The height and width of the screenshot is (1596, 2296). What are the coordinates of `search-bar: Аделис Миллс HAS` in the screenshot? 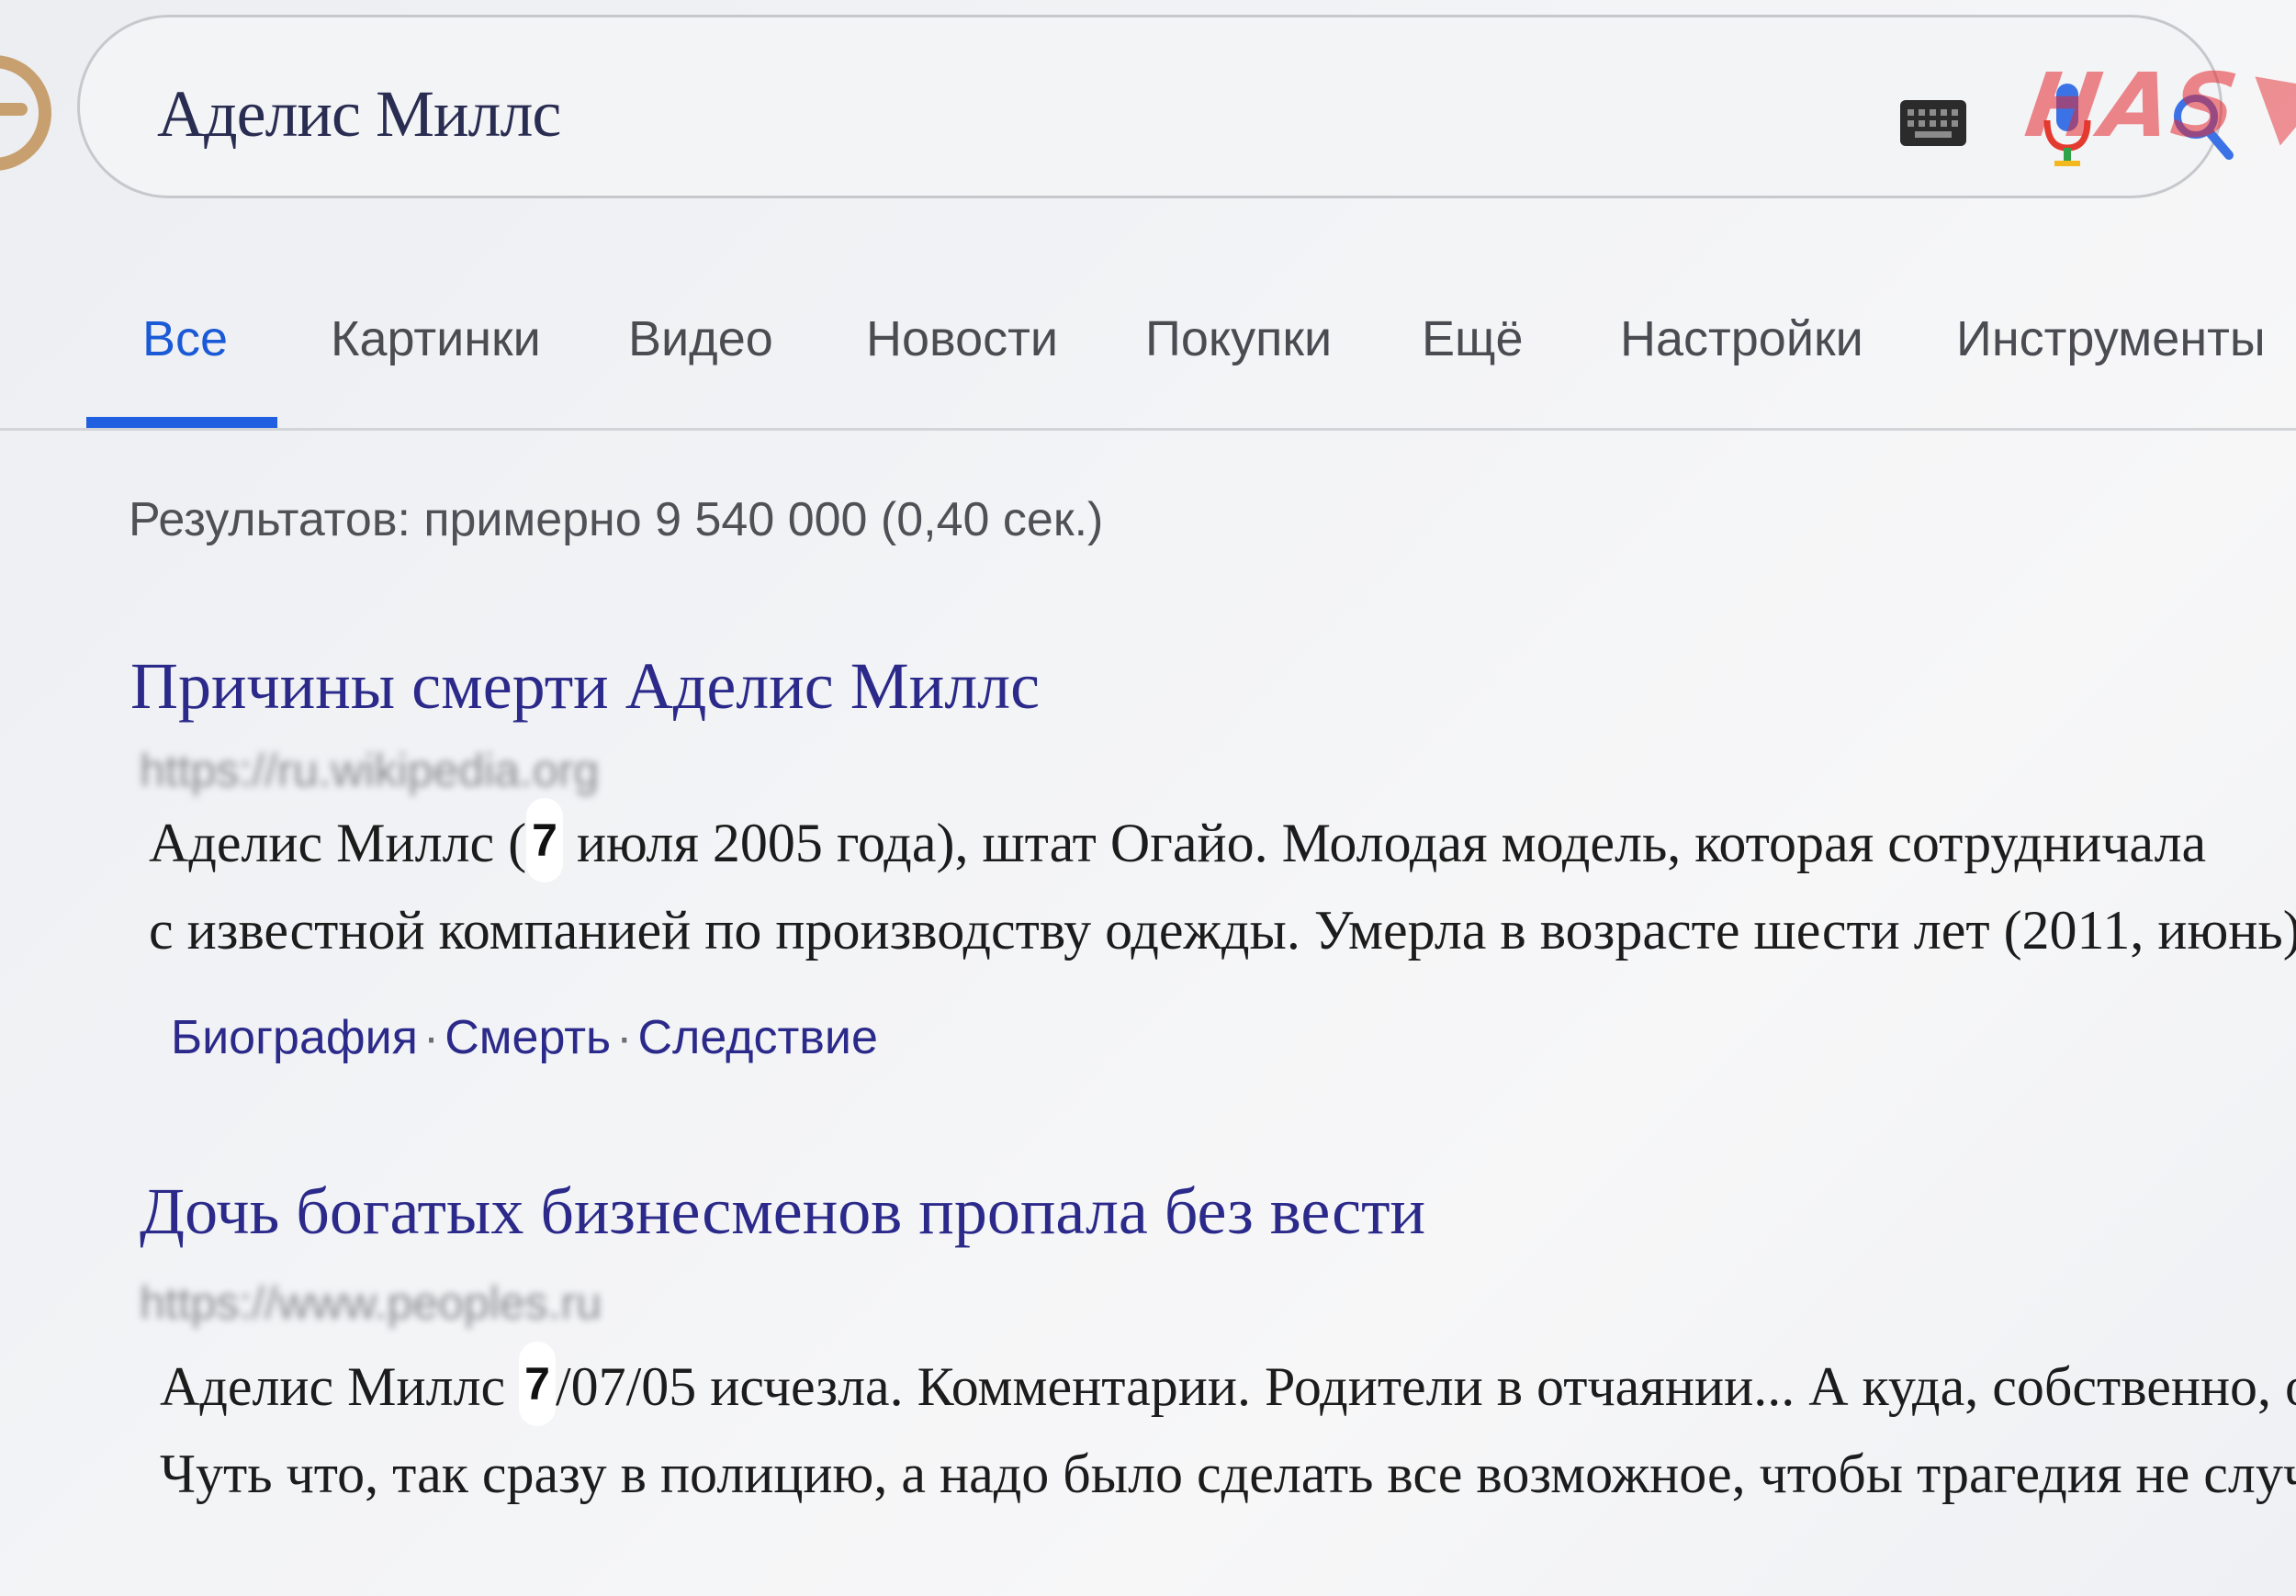 It's located at (1186, 106).